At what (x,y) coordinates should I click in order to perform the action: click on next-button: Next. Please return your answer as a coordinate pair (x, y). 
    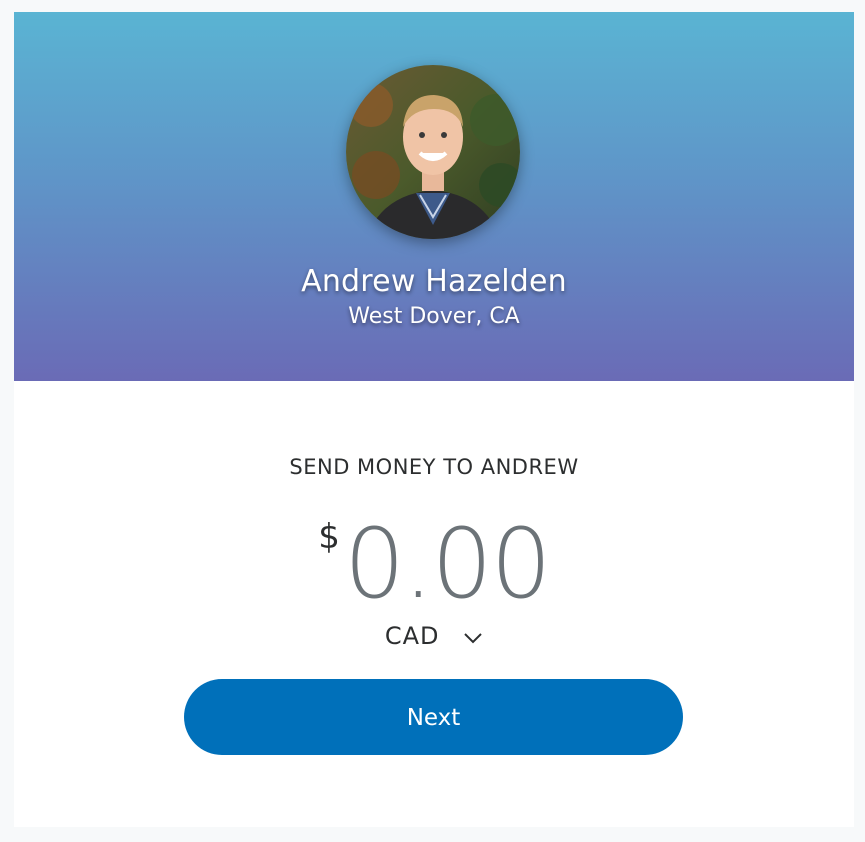
    Looking at the image, I should click on (433, 717).